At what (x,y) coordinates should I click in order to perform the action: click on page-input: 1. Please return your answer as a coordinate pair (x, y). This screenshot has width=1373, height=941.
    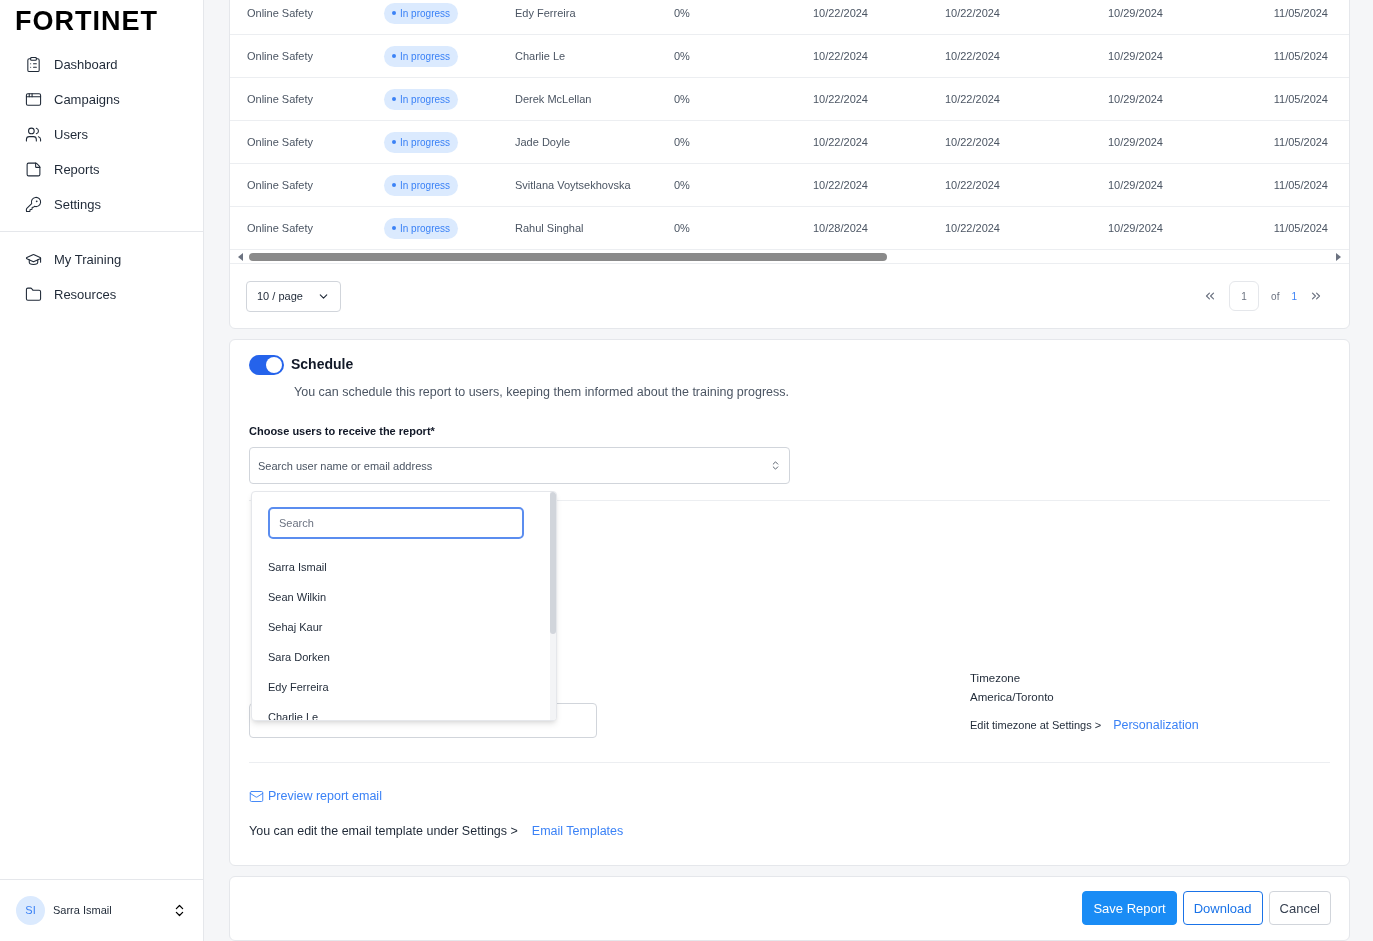
    Looking at the image, I should click on (1244, 296).